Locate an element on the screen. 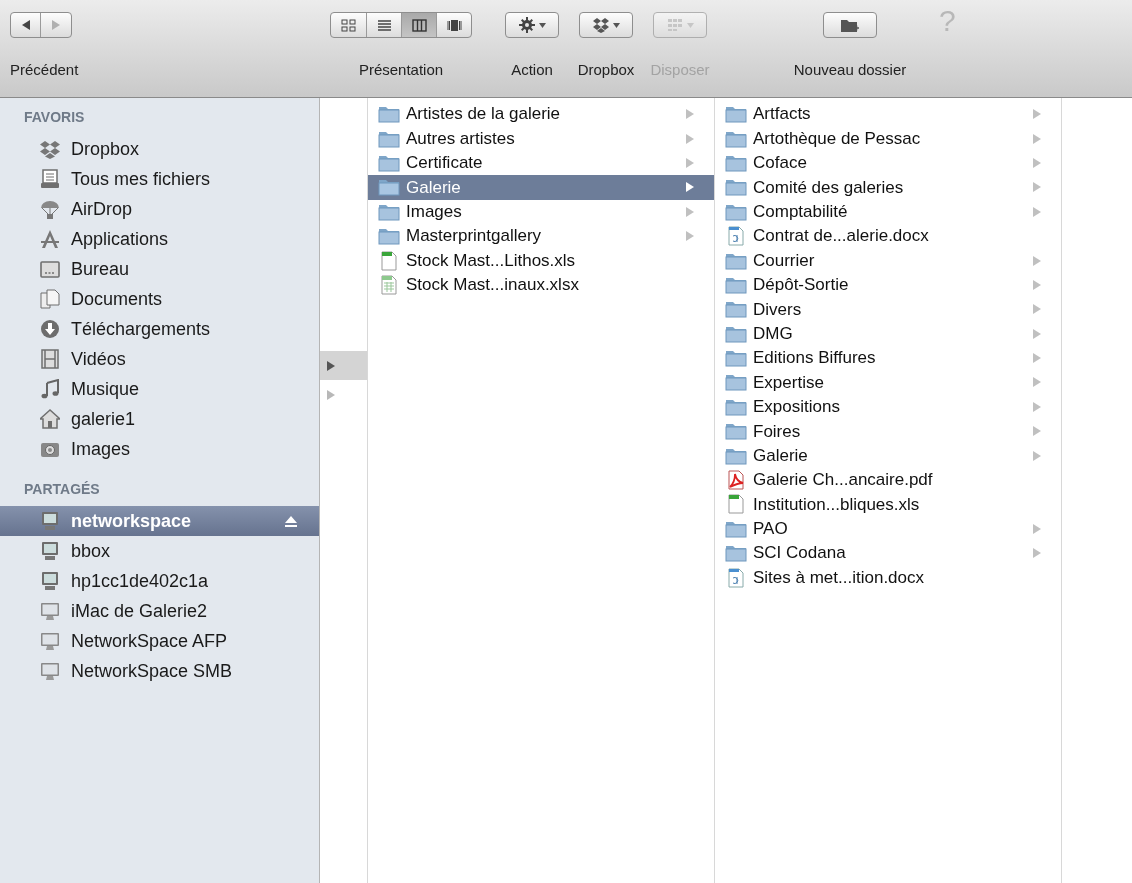 This screenshot has height=883, width=1132. column-row: Contrat de...alerie.docx is located at coordinates (888, 236).